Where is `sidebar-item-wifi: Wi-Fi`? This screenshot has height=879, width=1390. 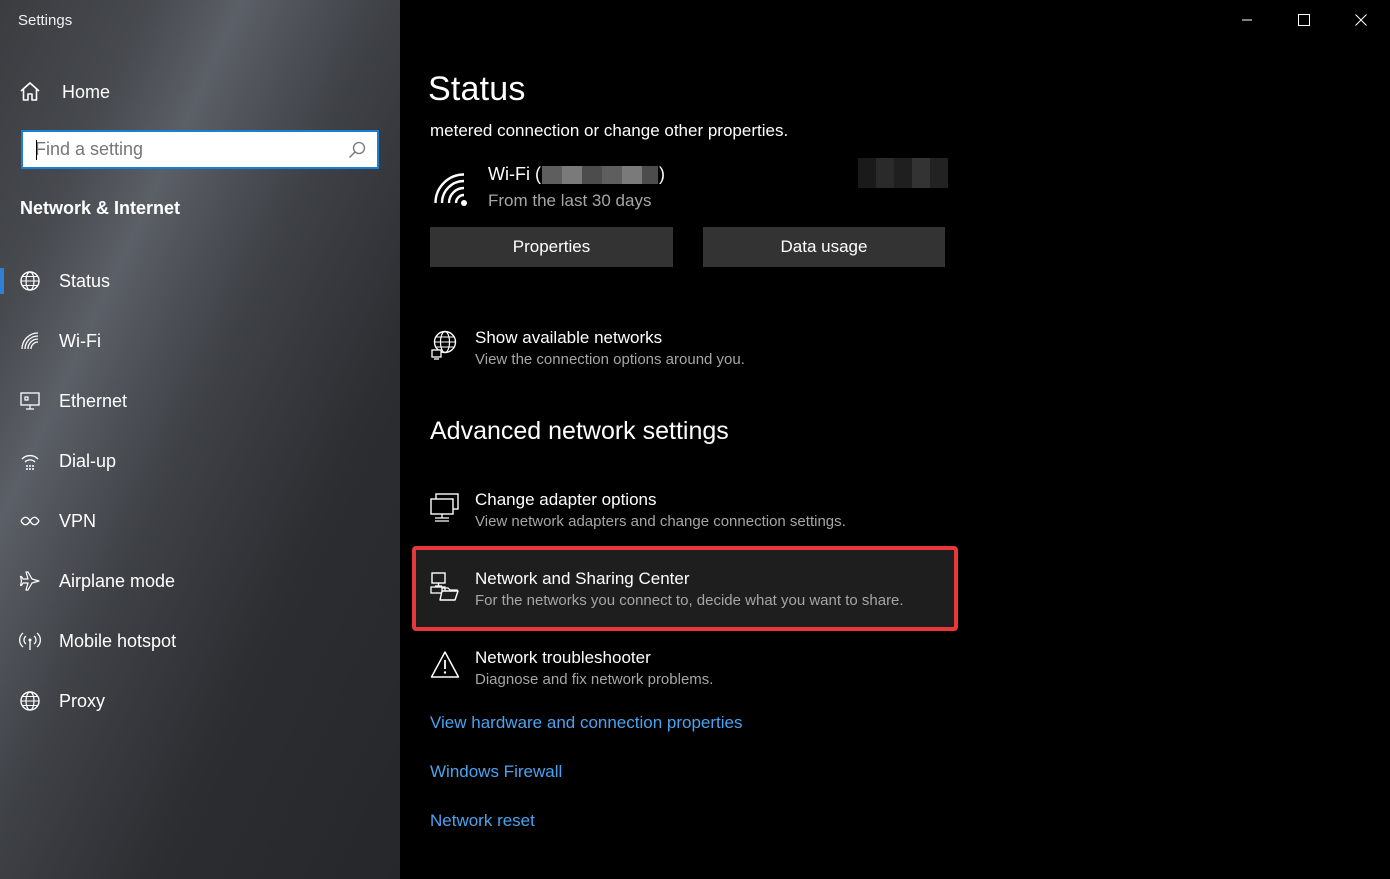 sidebar-item-wifi: Wi-Fi is located at coordinates (200, 352).